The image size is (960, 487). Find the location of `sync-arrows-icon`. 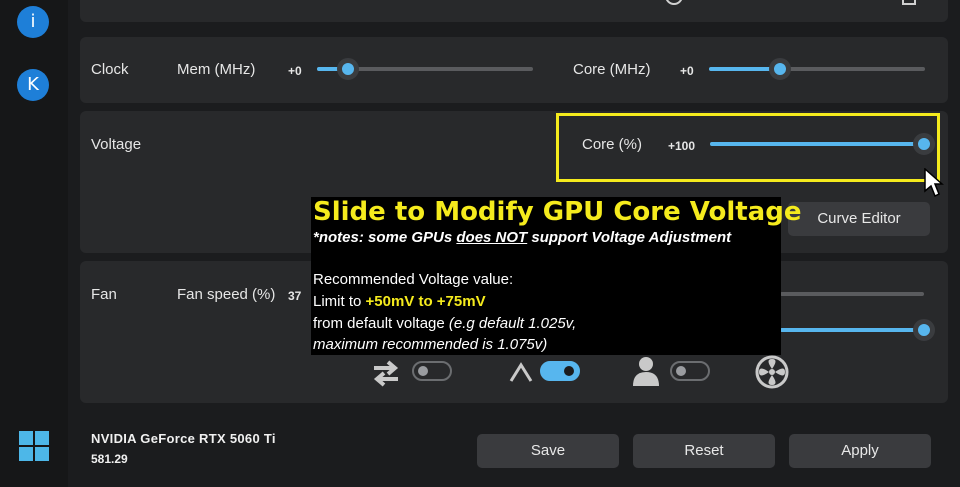

sync-arrows-icon is located at coordinates (386, 373).